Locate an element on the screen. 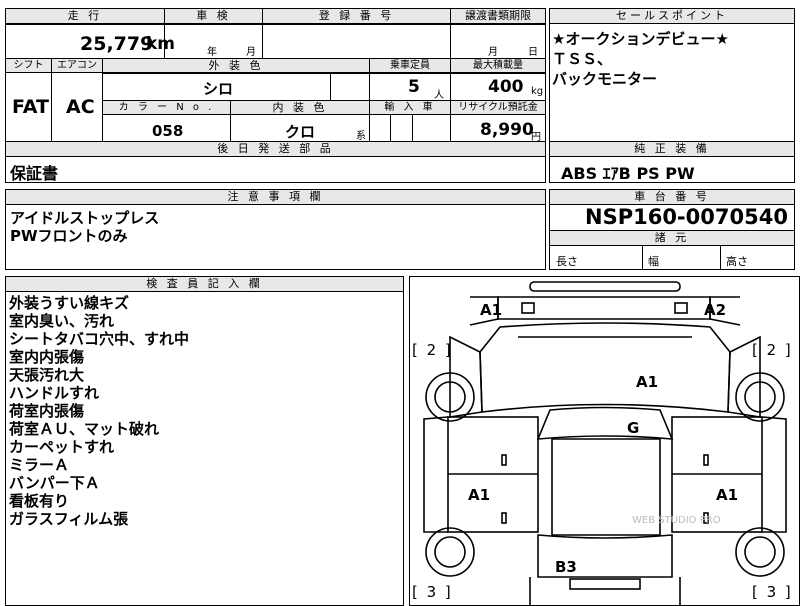 This screenshot has height=606, width=800. inspector-line: シートタバコ穴中、すれ中 is located at coordinates (99, 339).